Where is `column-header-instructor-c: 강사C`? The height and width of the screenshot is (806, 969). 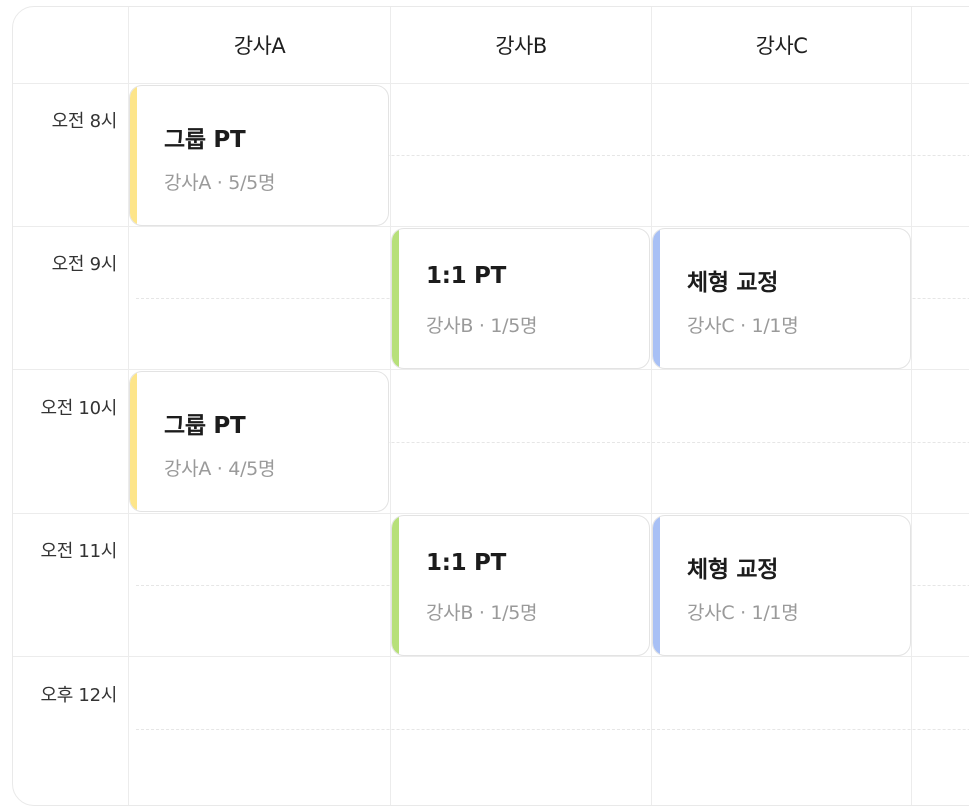 column-header-instructor-c: 강사C is located at coordinates (781, 45).